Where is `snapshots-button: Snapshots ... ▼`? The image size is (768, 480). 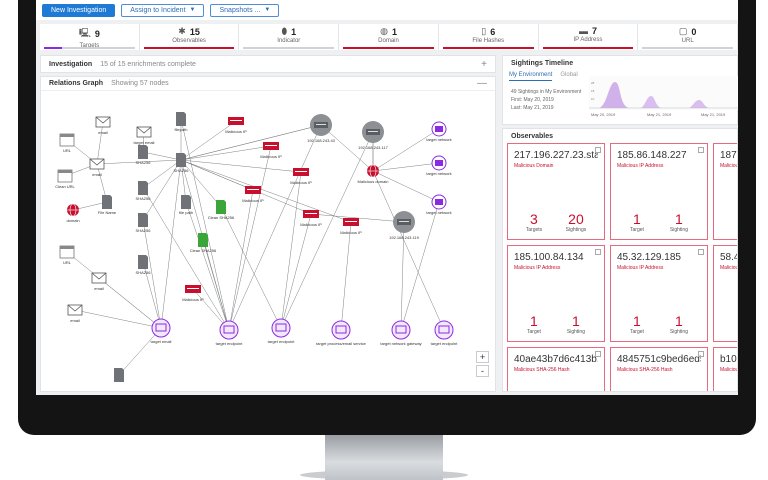 snapshots-button: Snapshots ... ▼ is located at coordinates (245, 10).